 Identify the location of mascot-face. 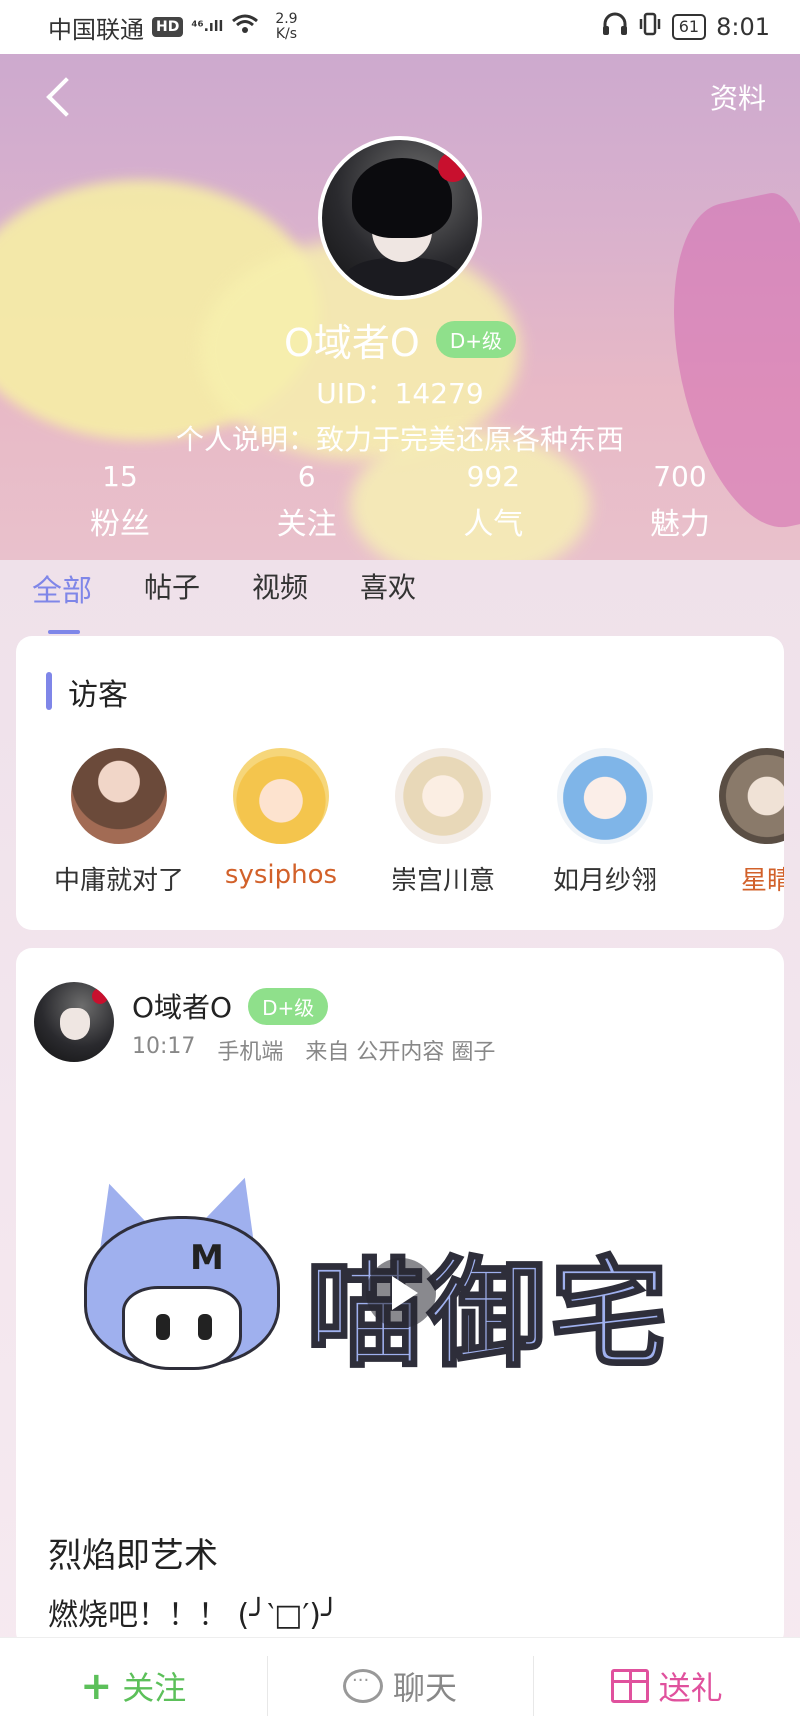
(182, 1328).